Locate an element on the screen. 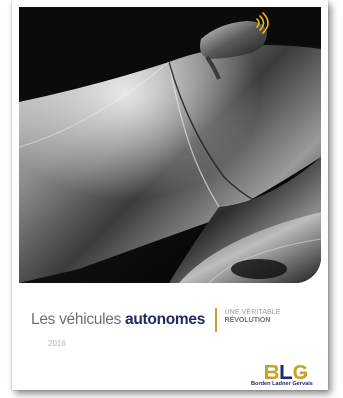 Image resolution: width=343 pixels, height=398 pixels. title-bold-text: autonomes is located at coordinates (165, 319).